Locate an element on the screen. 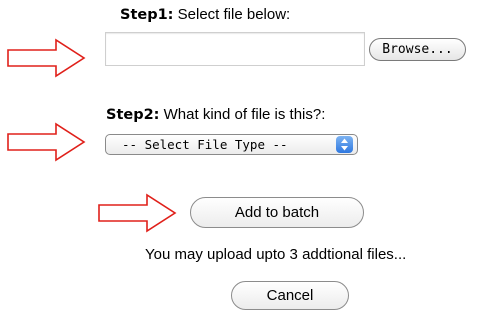 Image resolution: width=478 pixels, height=313 pixels. file-type-select: -- Select File Type -- is located at coordinates (231, 144).